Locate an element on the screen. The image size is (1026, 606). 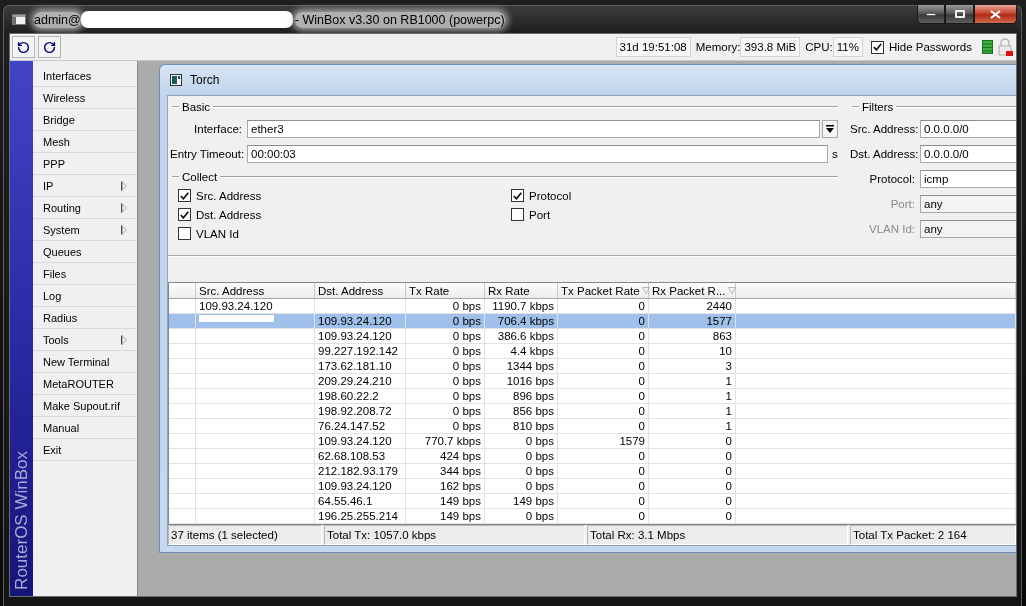
lock-icon is located at coordinates (1005, 47).